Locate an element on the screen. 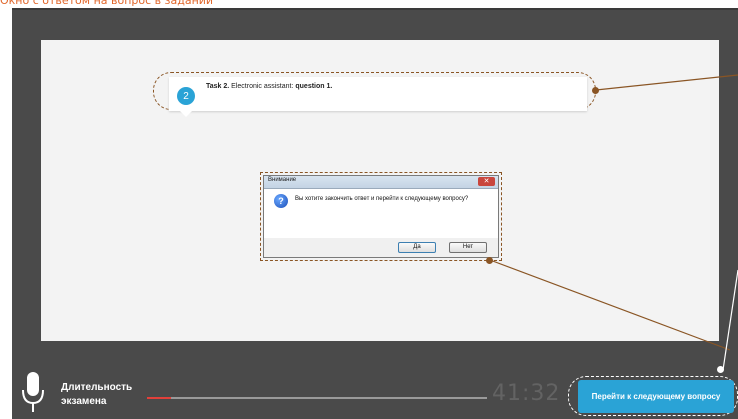  task-callout-dot is located at coordinates (595, 90).